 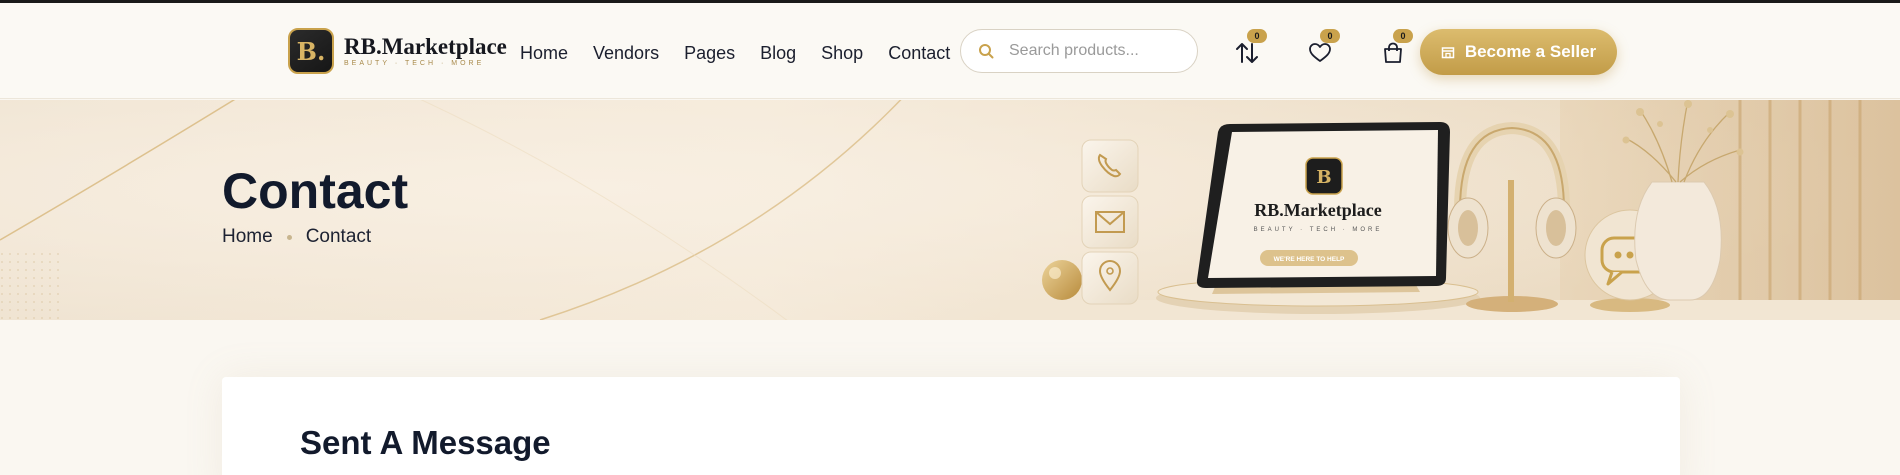 What do you see at coordinates (1257, 36) in the screenshot?
I see `compare-count-badge: 0` at bounding box center [1257, 36].